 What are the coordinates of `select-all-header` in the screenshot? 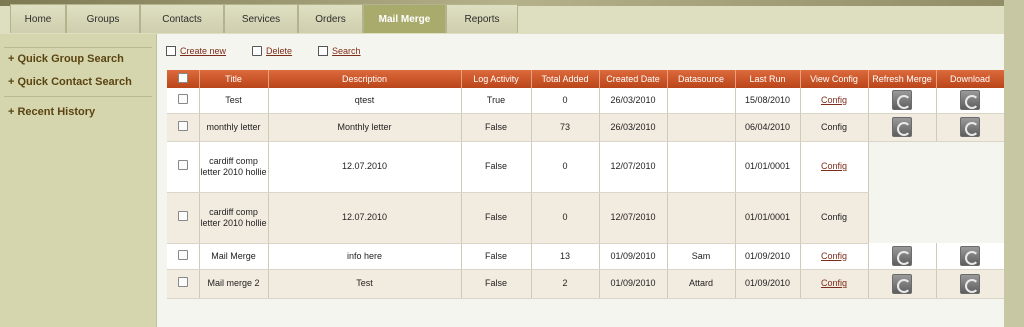 It's located at (183, 79).